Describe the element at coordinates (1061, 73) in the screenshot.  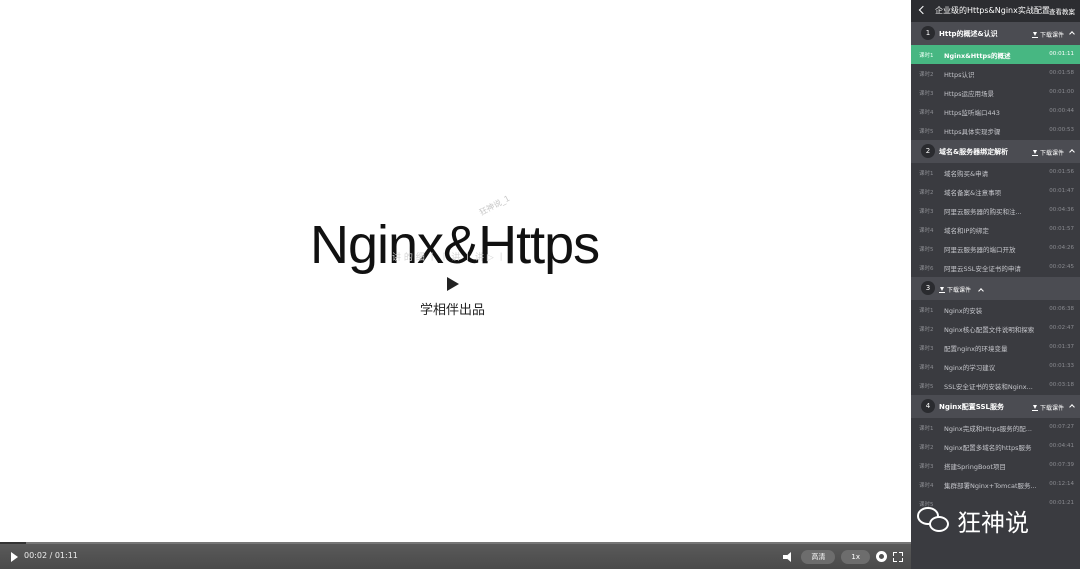
I see `lesson-duration: 00:01:58` at that location.